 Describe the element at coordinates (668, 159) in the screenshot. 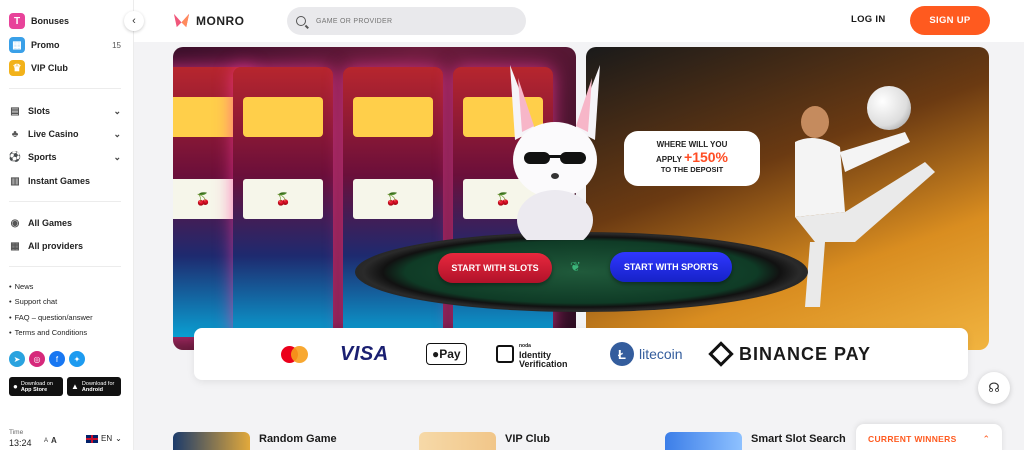

I see `bubble-line2: APPLY` at that location.